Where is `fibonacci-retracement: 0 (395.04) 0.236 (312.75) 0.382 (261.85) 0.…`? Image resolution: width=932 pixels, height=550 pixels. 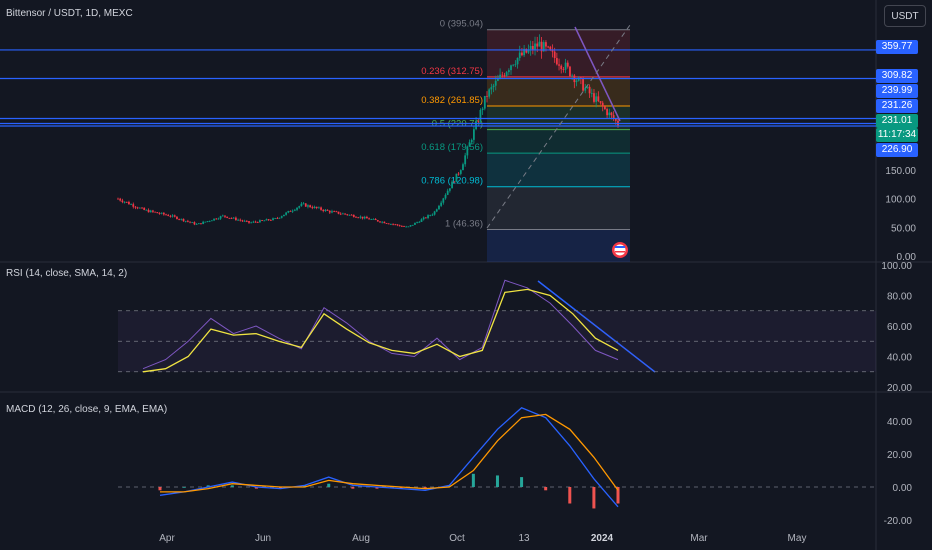
fibonacci-retracement: 0 (395.04) 0.236 (312.75) 0.382 (261.85) 0.… is located at coordinates (525, 140).